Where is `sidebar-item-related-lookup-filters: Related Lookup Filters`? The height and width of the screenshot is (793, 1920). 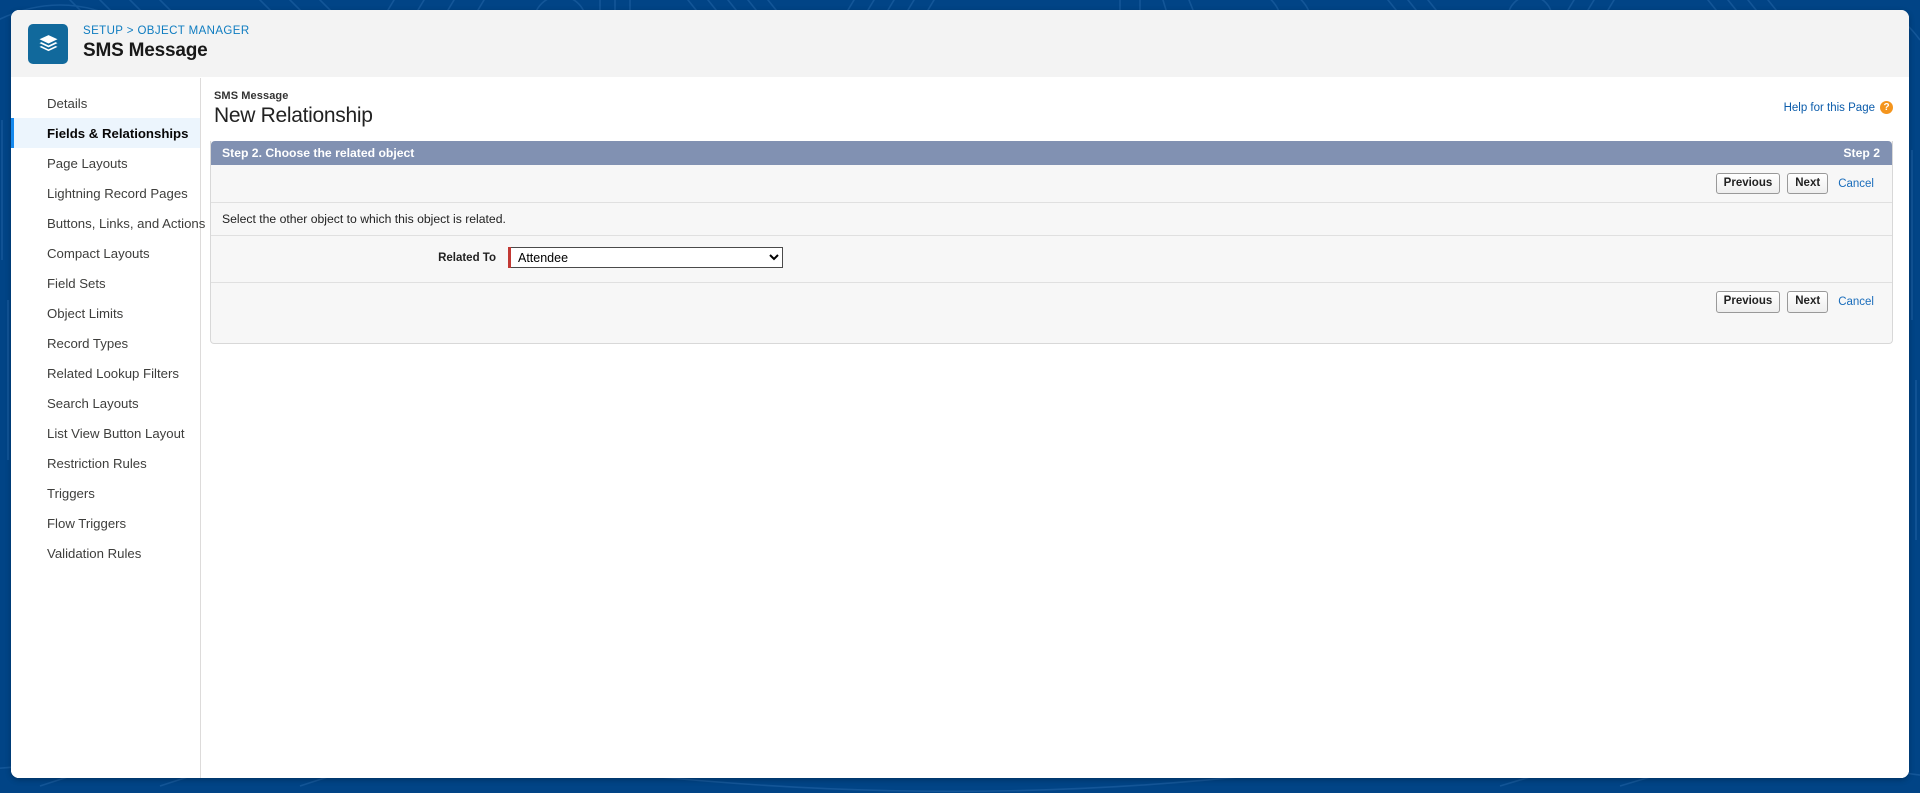 sidebar-item-related-lookup-filters: Related Lookup Filters is located at coordinates (105, 373).